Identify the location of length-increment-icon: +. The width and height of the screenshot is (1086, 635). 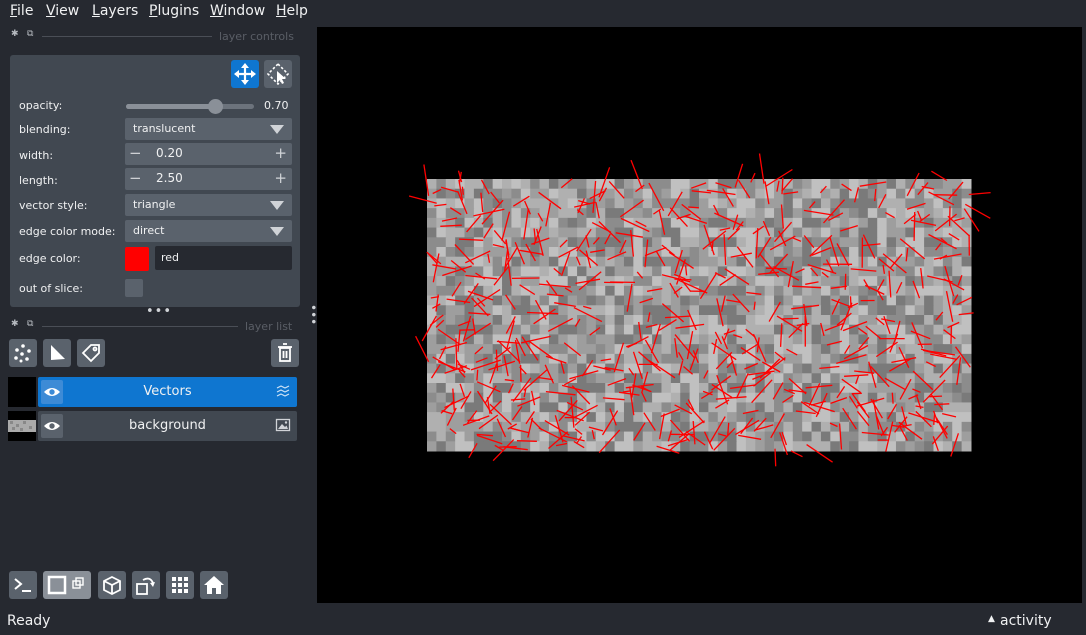
(280, 178).